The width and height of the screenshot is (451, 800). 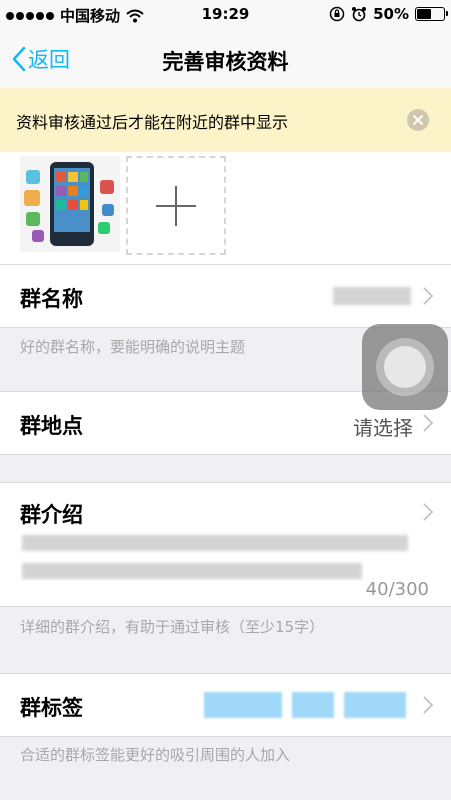 What do you see at coordinates (418, 120) in the screenshot?
I see `close-circle-icon` at bounding box center [418, 120].